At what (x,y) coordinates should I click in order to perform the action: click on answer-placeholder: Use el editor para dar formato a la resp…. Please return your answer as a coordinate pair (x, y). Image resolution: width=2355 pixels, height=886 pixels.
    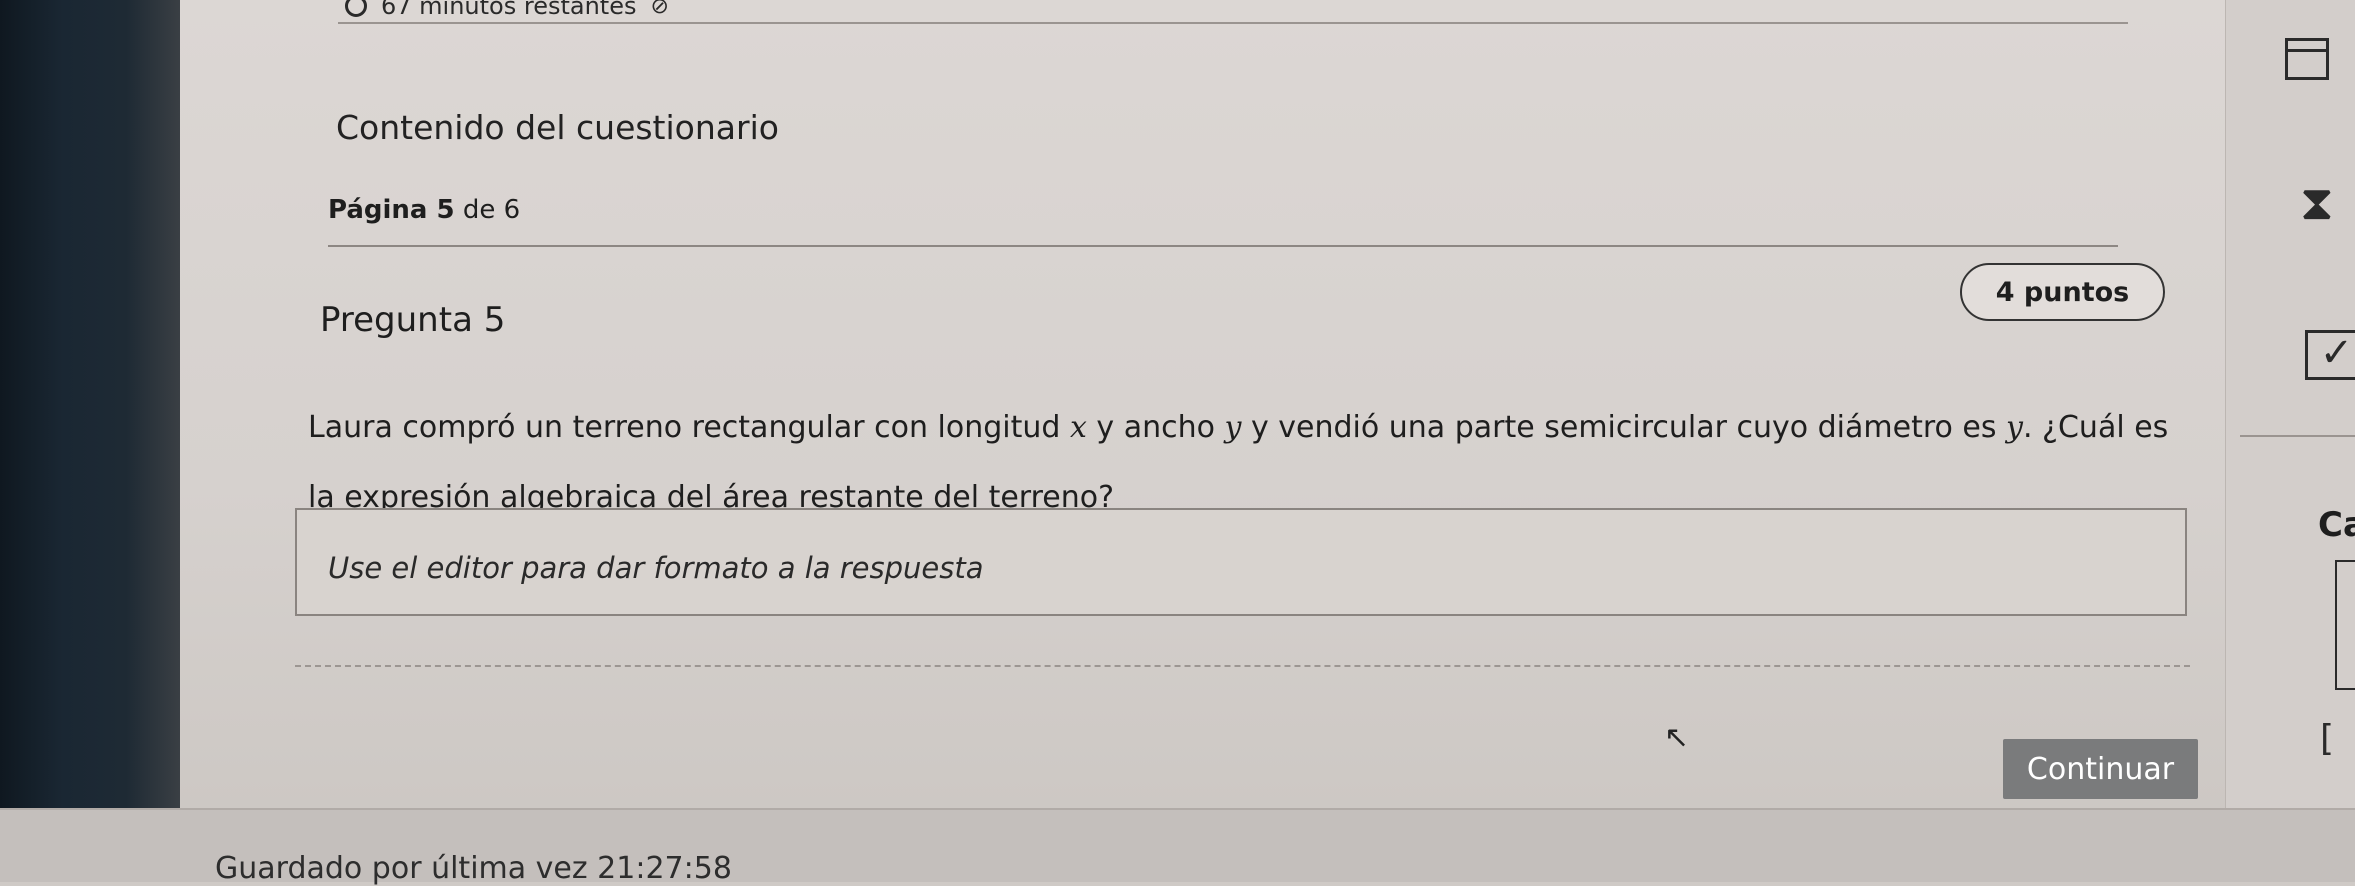
    Looking at the image, I should click on (656, 568).